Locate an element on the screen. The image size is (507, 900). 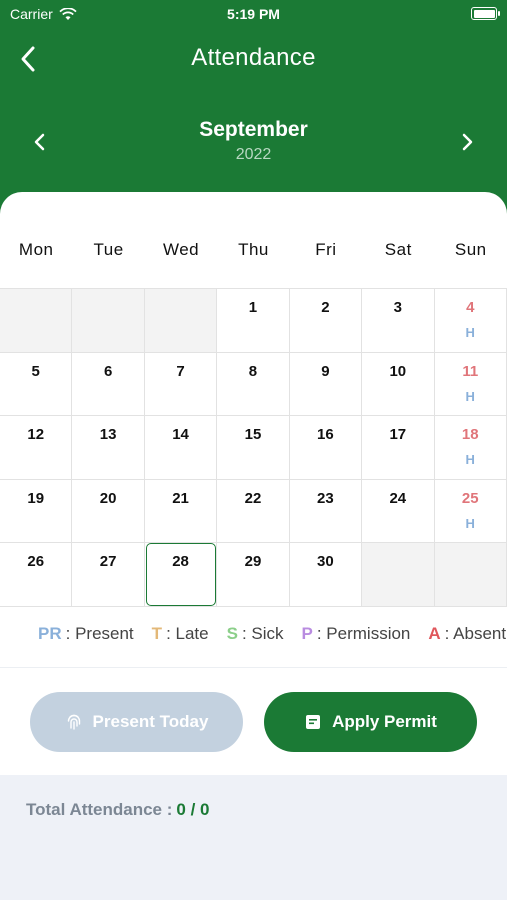
day-number: 6 is located at coordinates (108, 371).